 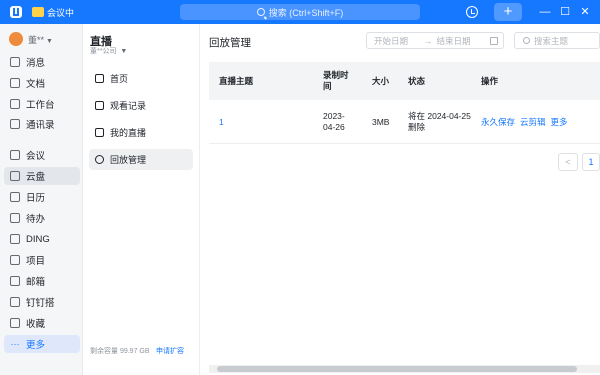 I want to click on pagination-page-button: 1, so click(x=591, y=162).